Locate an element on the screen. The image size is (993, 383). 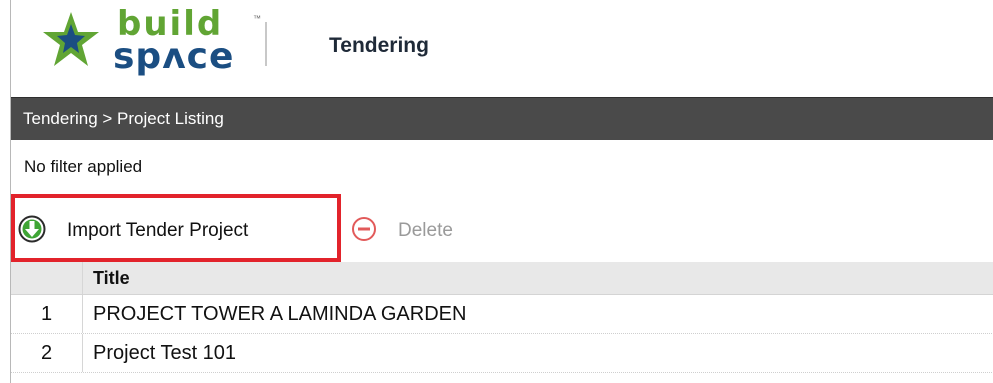
row-number: 2 is located at coordinates (47, 353).